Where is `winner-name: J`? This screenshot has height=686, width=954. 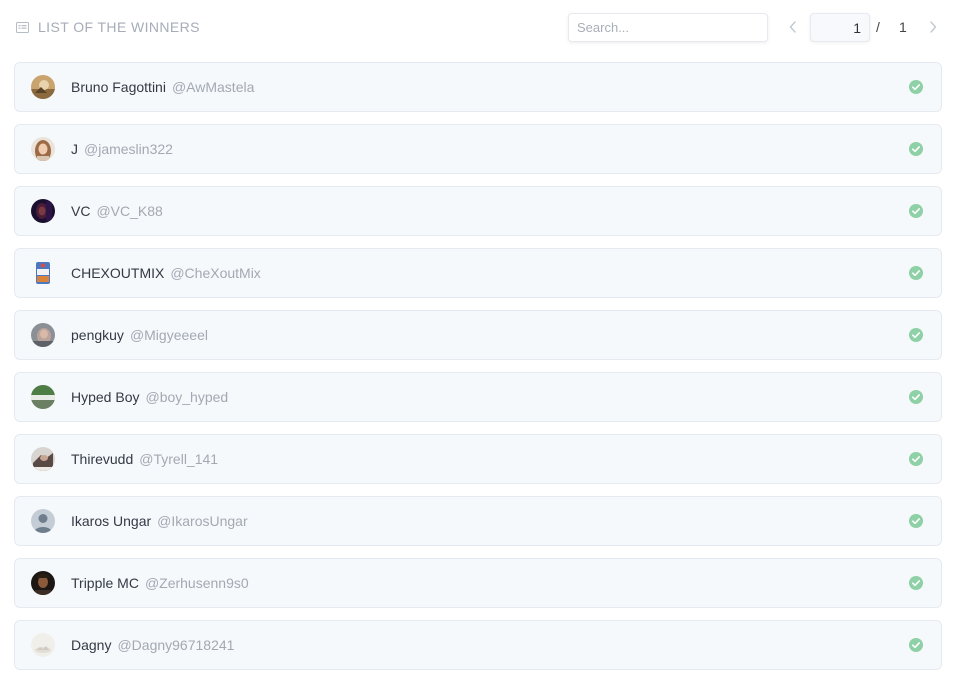 winner-name: J is located at coordinates (74, 149).